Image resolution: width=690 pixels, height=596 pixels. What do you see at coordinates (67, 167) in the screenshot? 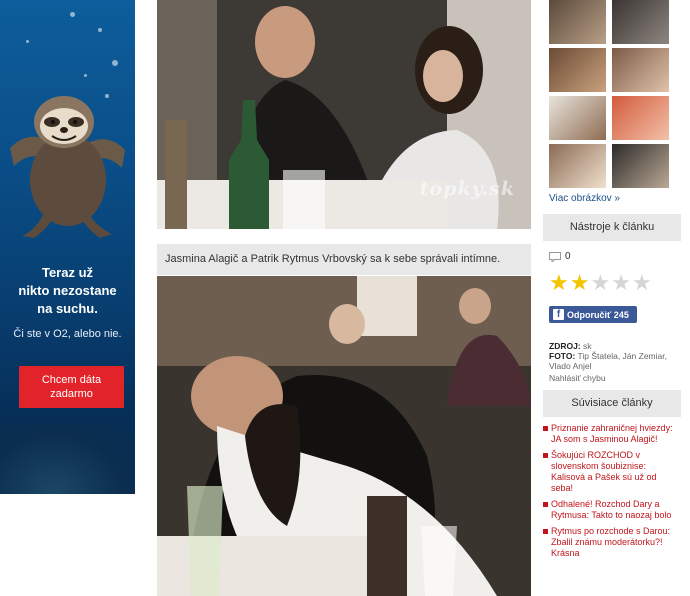
I see `sloth-illustration` at bounding box center [67, 167].